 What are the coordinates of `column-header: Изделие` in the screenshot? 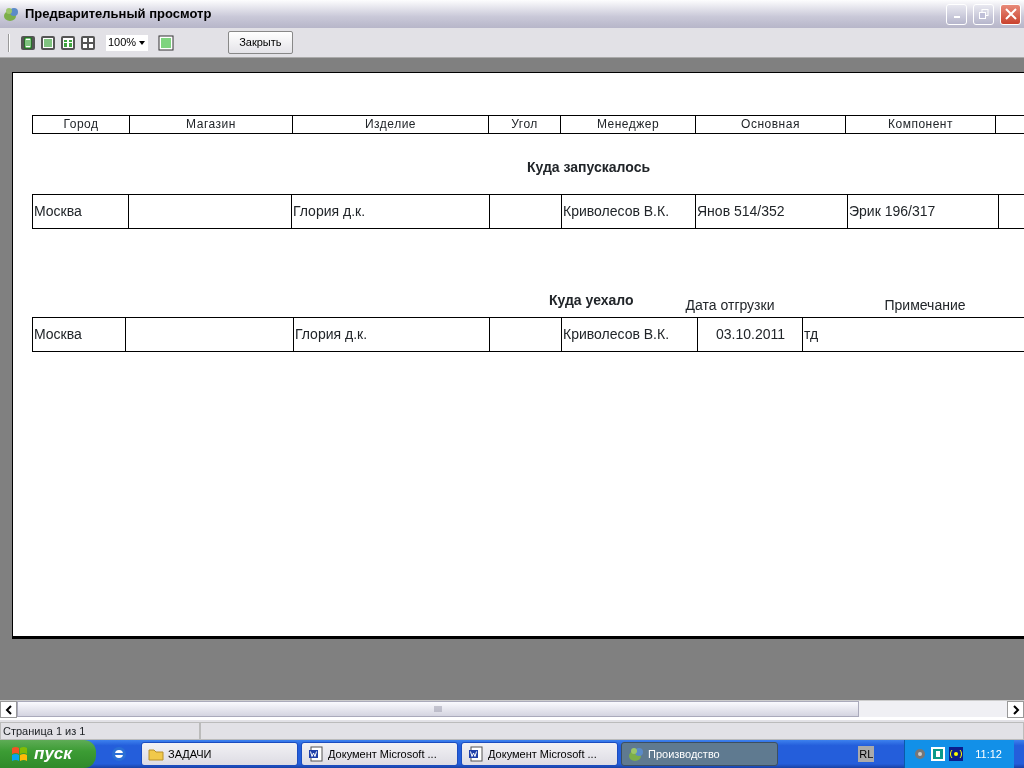 It's located at (391, 124).